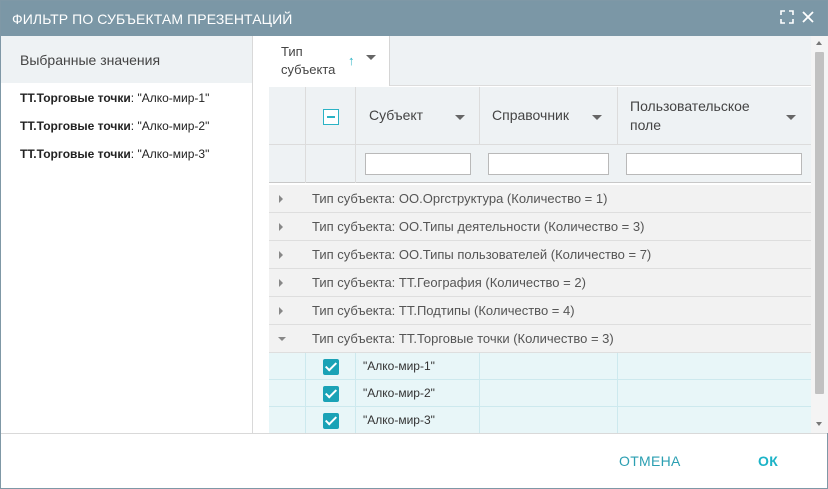 This screenshot has height=489, width=828. What do you see at coordinates (768, 461) in the screenshot?
I see `ok-button: ОК` at bounding box center [768, 461].